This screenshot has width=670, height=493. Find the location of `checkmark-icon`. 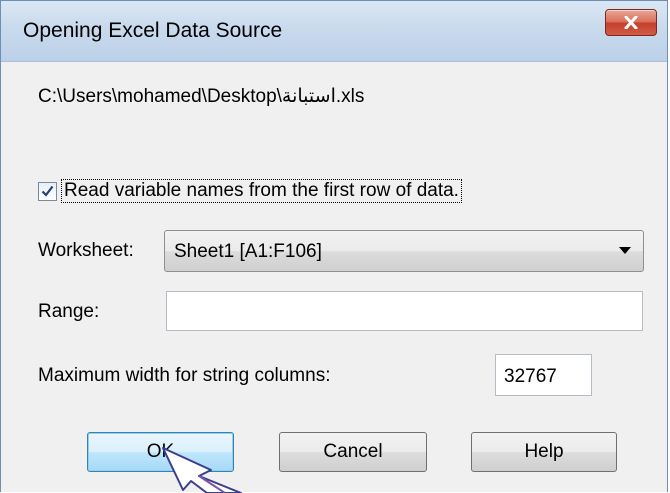

checkmark-icon is located at coordinates (47, 191).